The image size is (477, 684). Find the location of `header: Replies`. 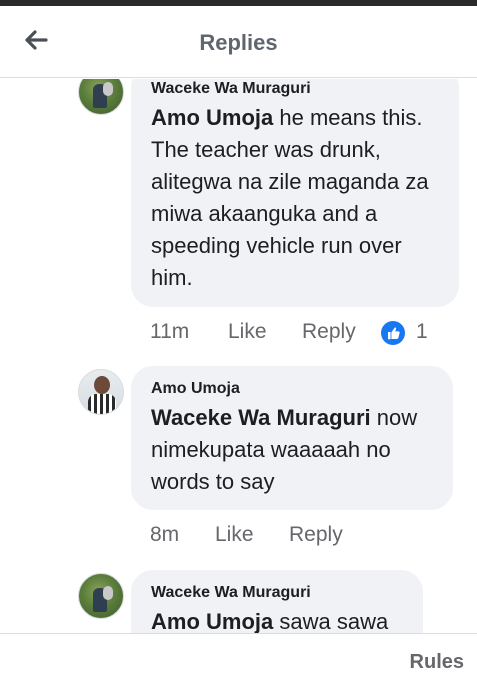

header: Replies is located at coordinates (238, 42).